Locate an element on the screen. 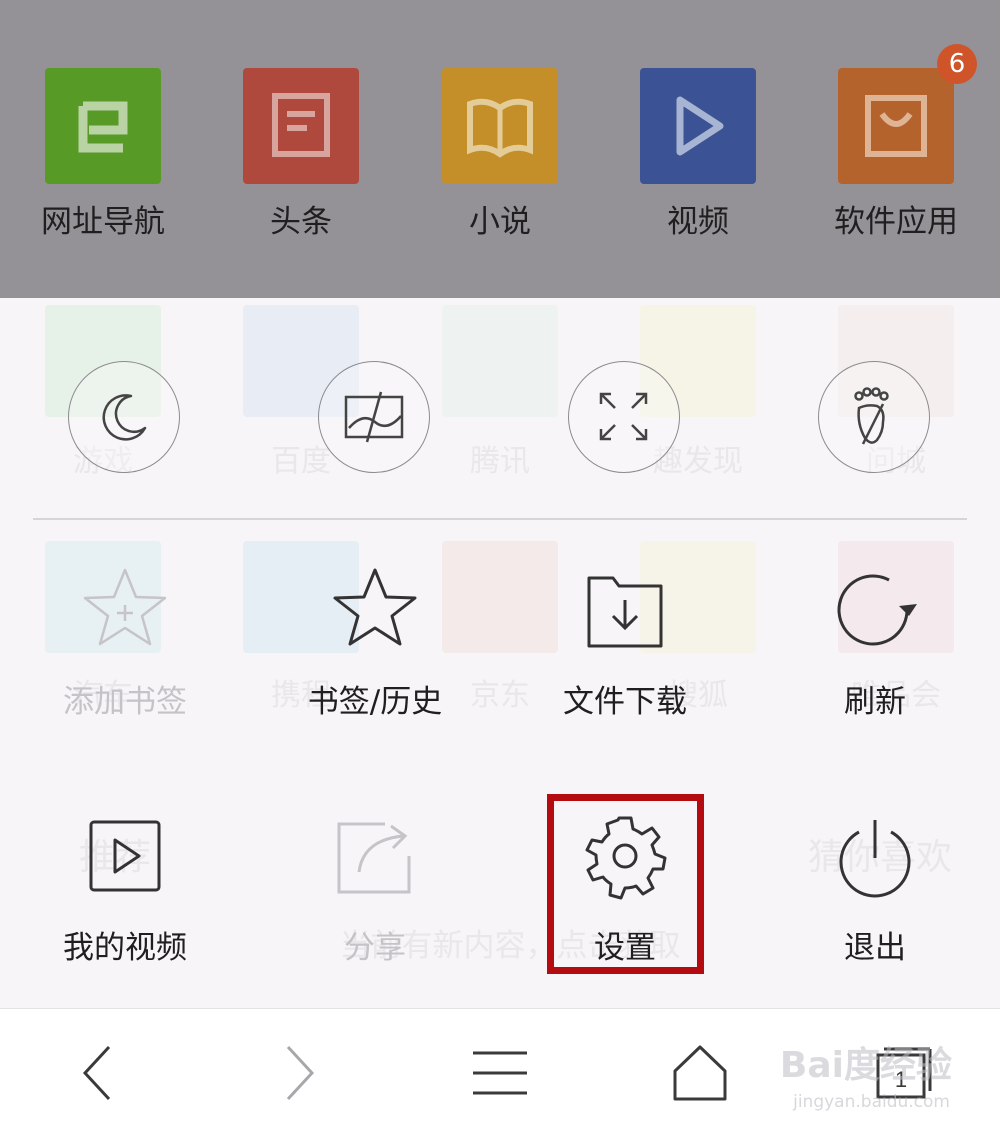 The width and height of the screenshot is (1000, 1133). incognito-toggle is located at coordinates (874, 417).